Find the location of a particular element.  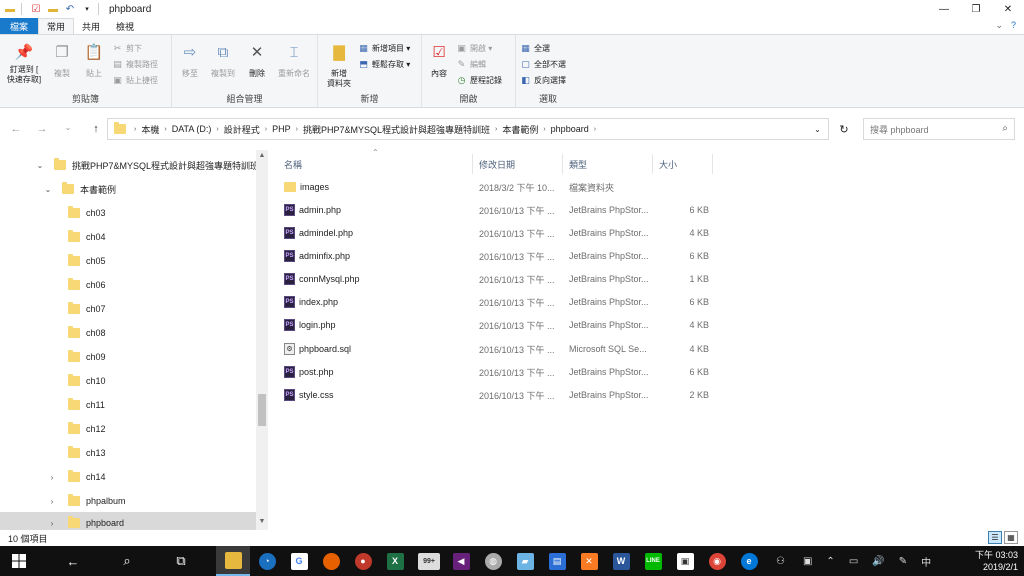

ime-indicator: 中 is located at coordinates (926, 561).